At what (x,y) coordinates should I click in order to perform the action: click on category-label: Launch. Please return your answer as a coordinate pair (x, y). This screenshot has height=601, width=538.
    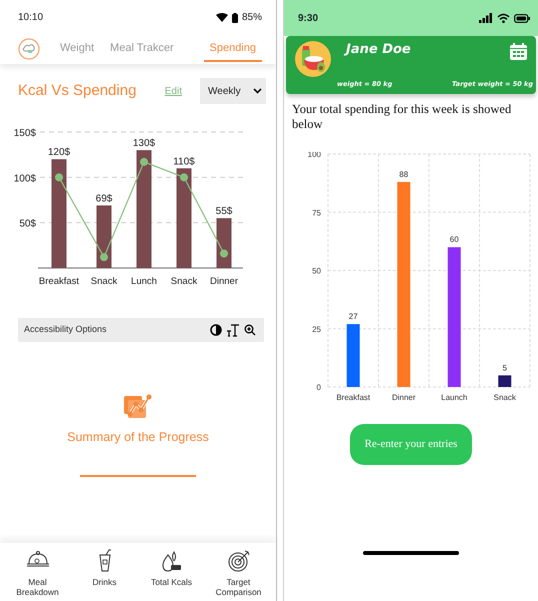
    Looking at the image, I should click on (454, 397).